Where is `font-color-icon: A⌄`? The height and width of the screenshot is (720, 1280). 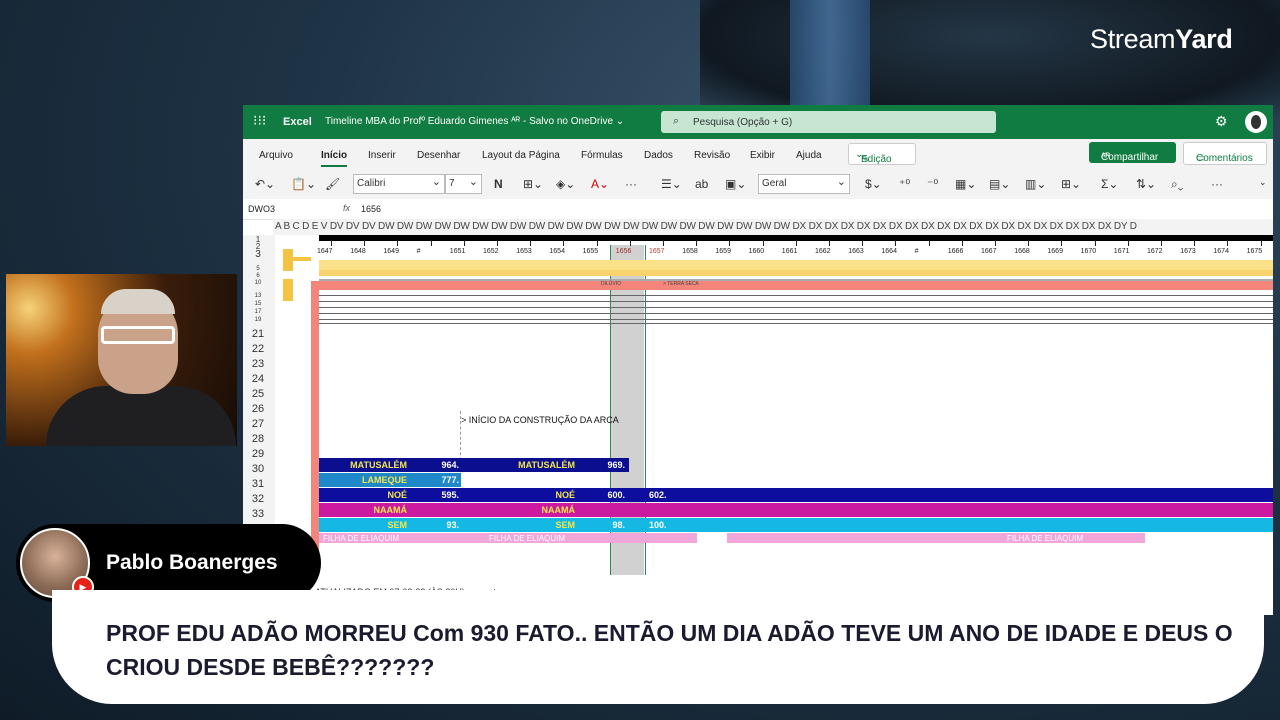
font-color-icon: A⌄ is located at coordinates (600, 184).